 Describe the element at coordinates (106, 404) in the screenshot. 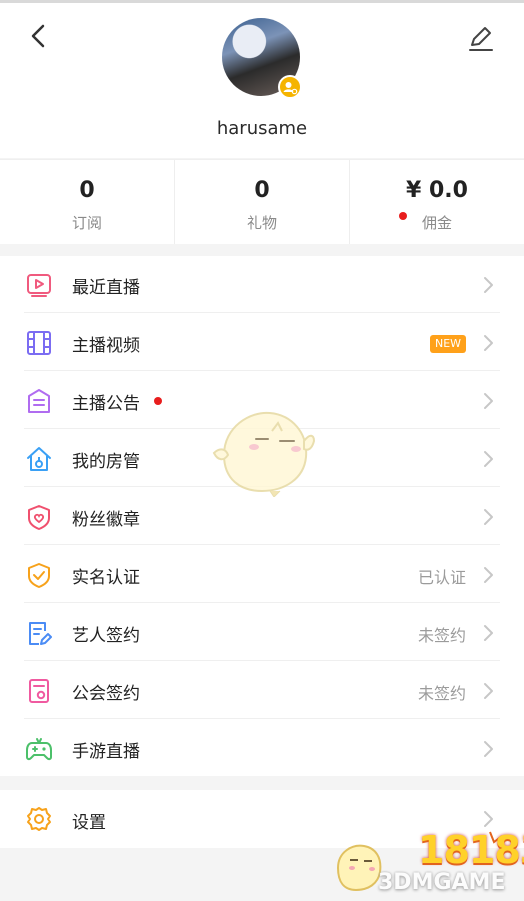

I see `menu-item-label: 主播公告` at that location.